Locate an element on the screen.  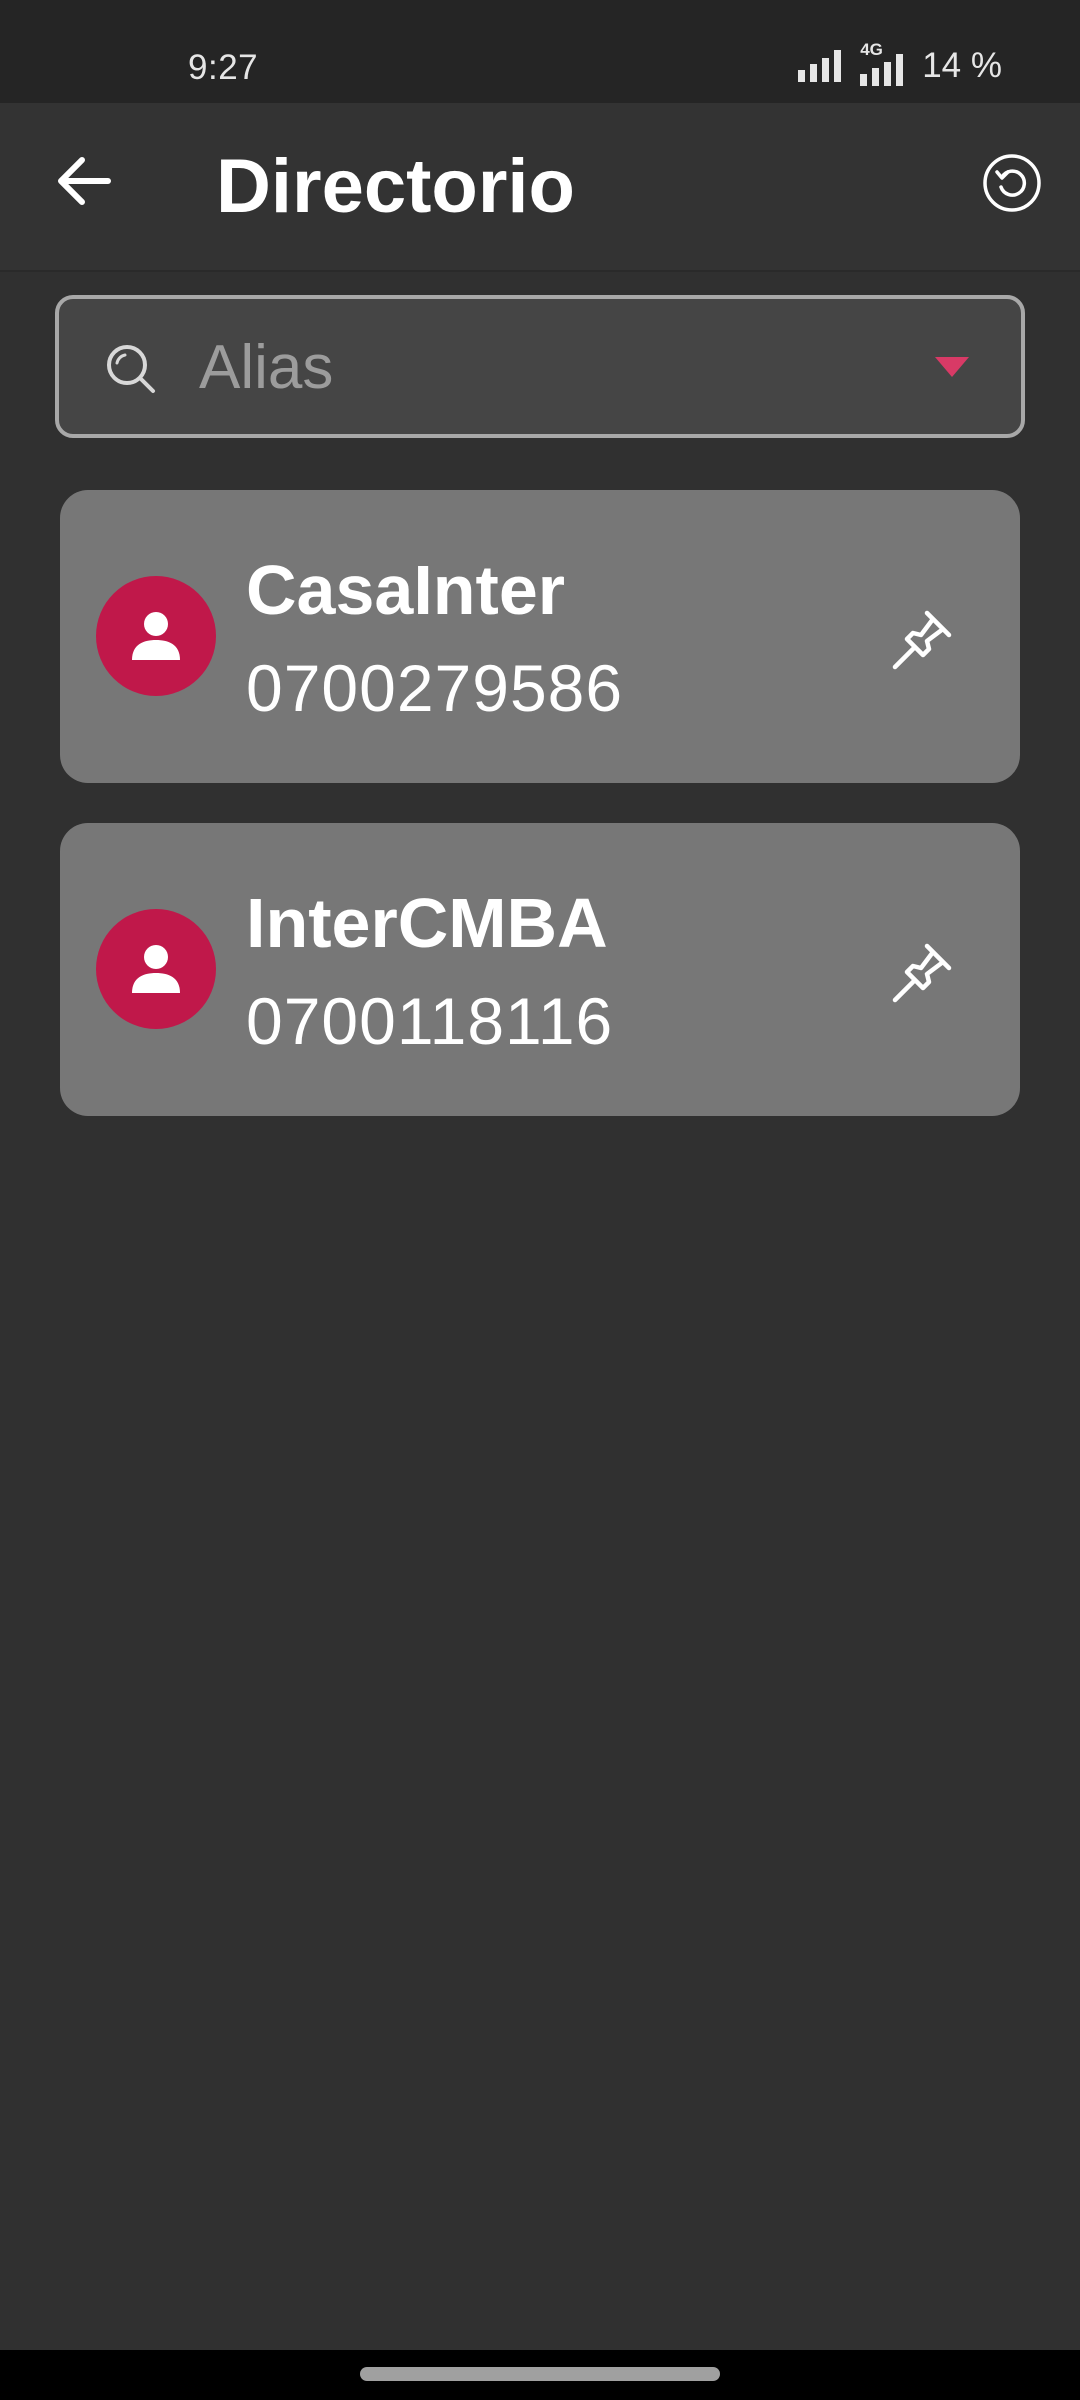
contact-number: 0700118116 is located at coordinates (430, 1021).